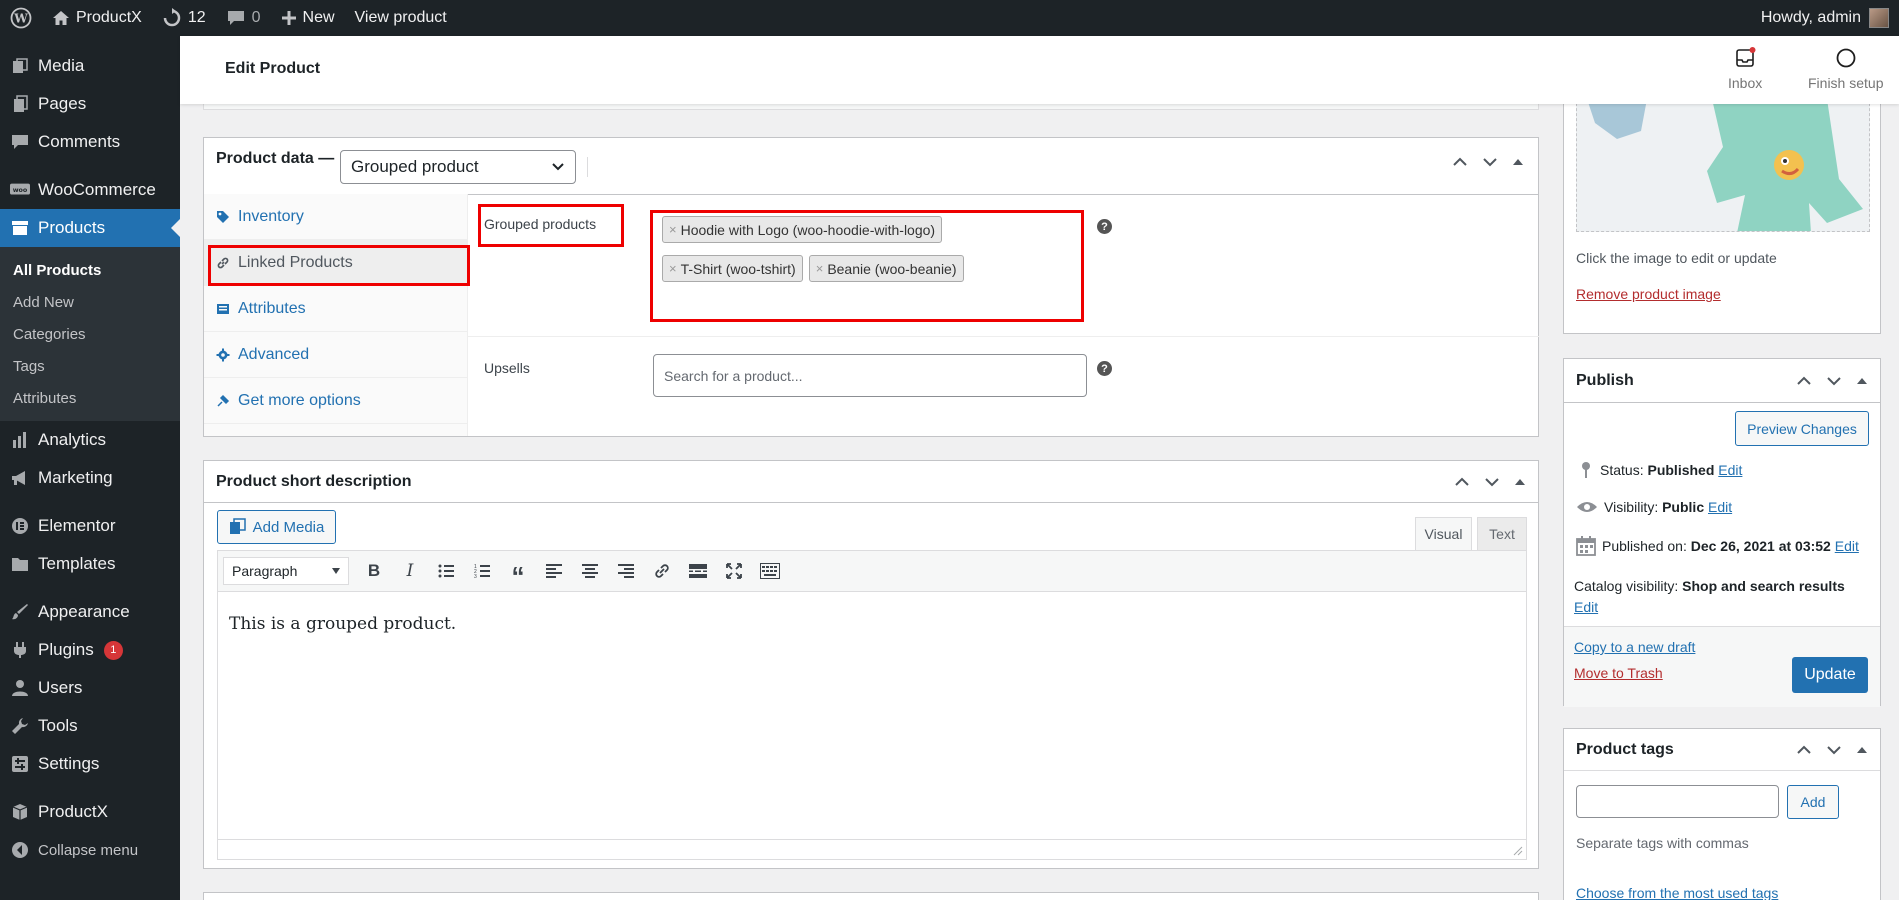 This screenshot has height=900, width=1899. Describe the element at coordinates (871, 482) in the screenshot. I see `short-description-header: Product short description` at that location.